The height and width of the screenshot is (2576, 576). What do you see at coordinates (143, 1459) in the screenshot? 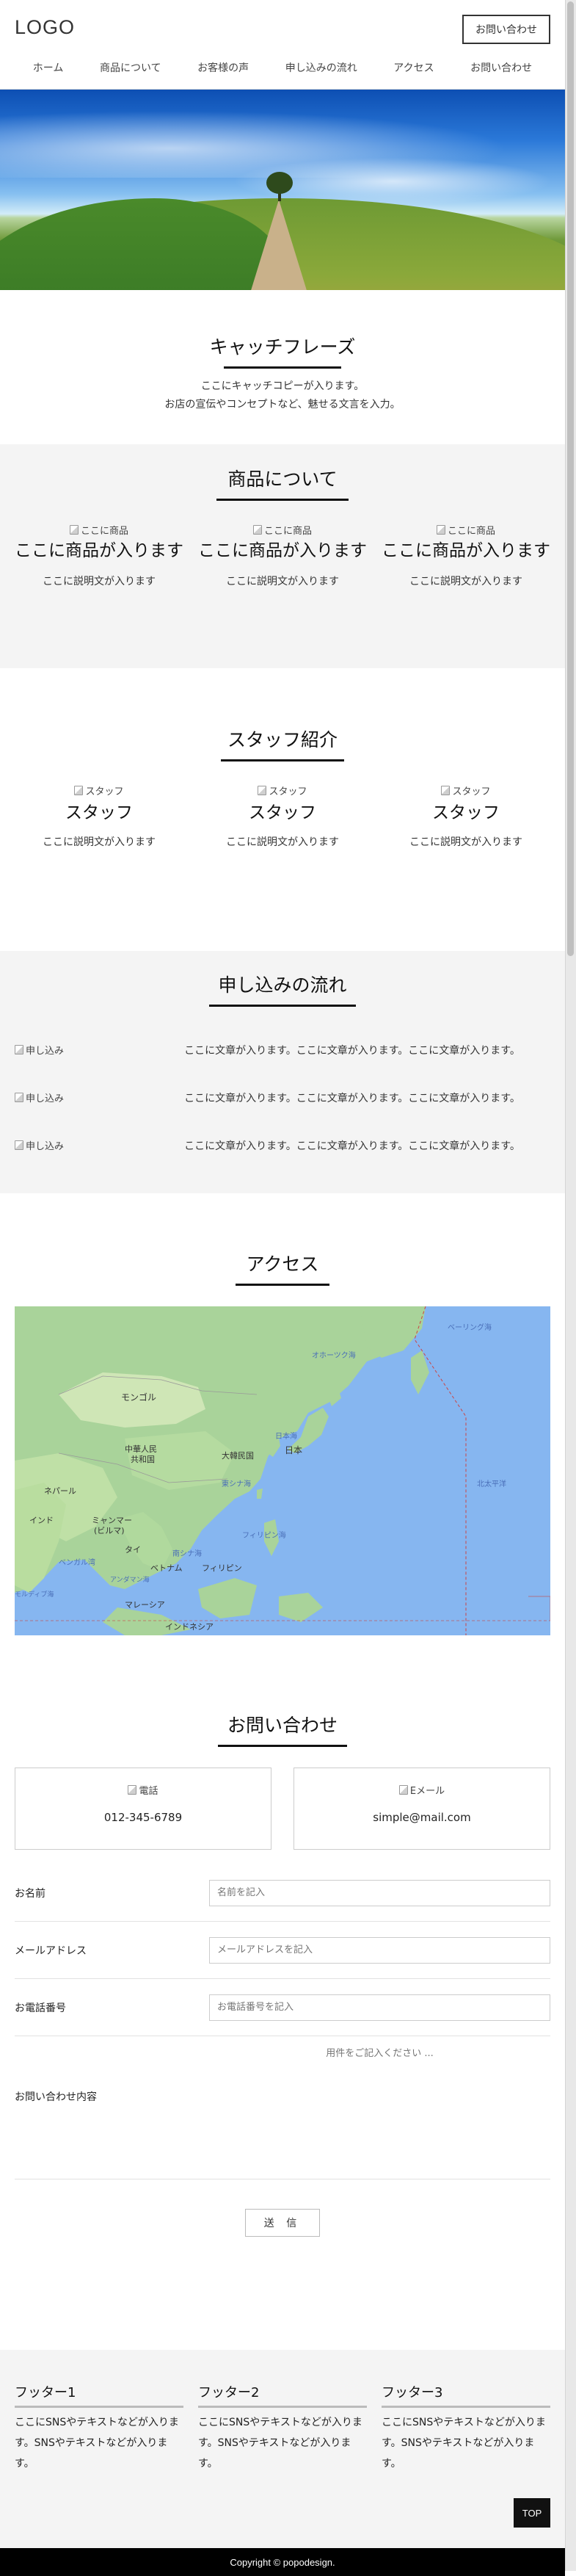
I see `map-label-china-2: 共和国` at bounding box center [143, 1459].